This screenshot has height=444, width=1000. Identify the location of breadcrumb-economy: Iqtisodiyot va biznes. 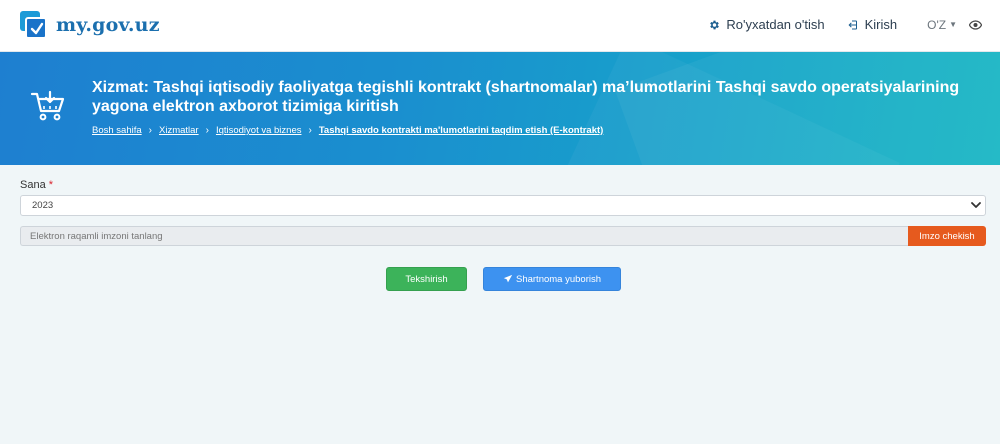
(259, 130).